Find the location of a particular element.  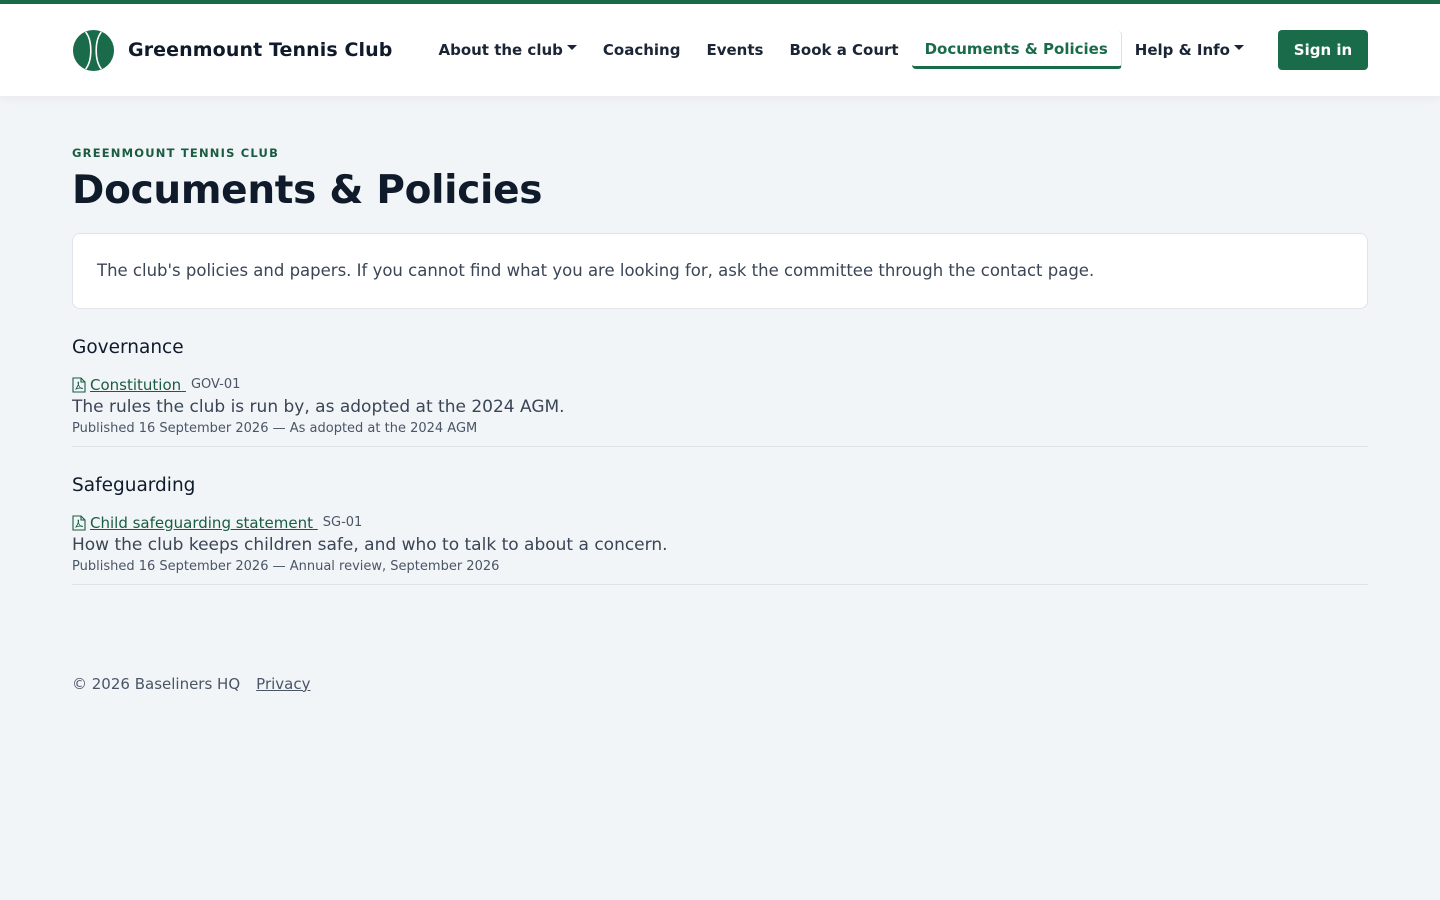

nav-events: Events is located at coordinates (734, 50).